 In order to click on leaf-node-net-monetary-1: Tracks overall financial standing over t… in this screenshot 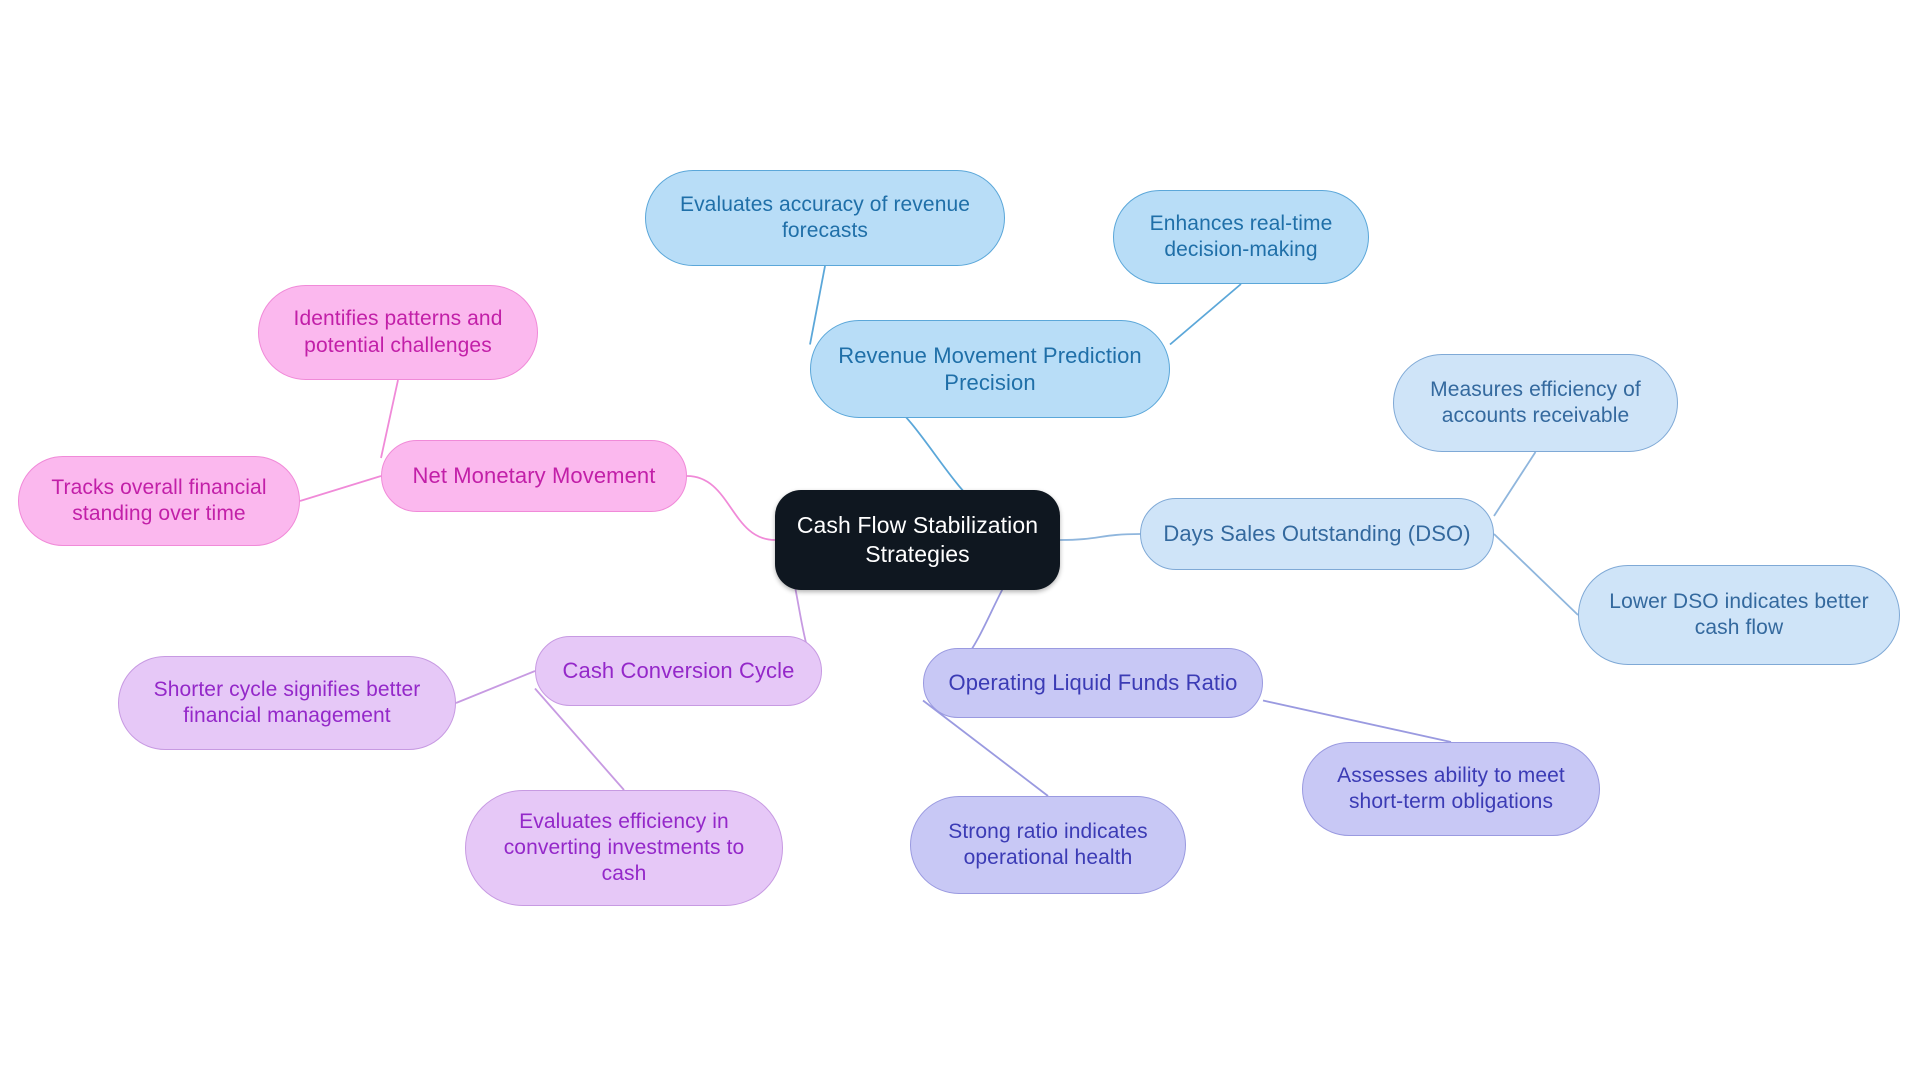, I will do `click(159, 501)`.